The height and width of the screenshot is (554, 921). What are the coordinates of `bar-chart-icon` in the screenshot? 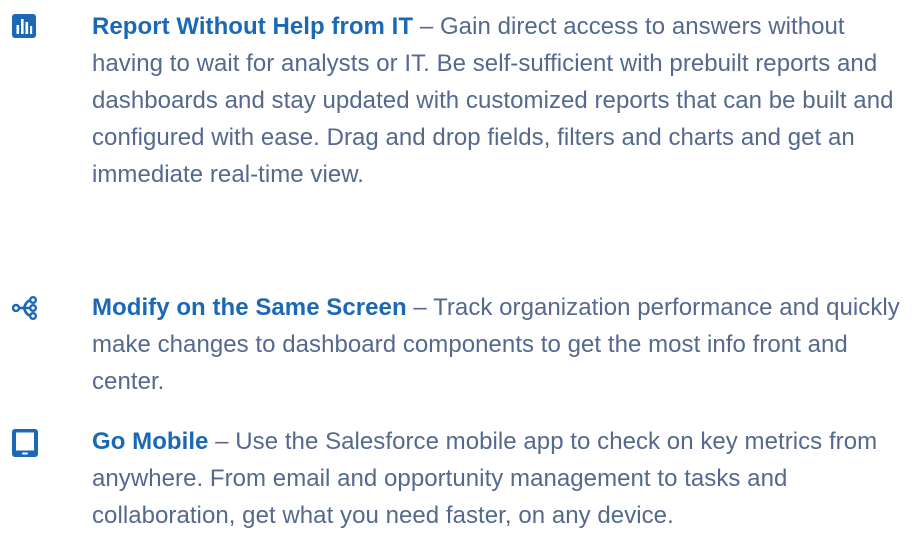 It's located at (24, 26).